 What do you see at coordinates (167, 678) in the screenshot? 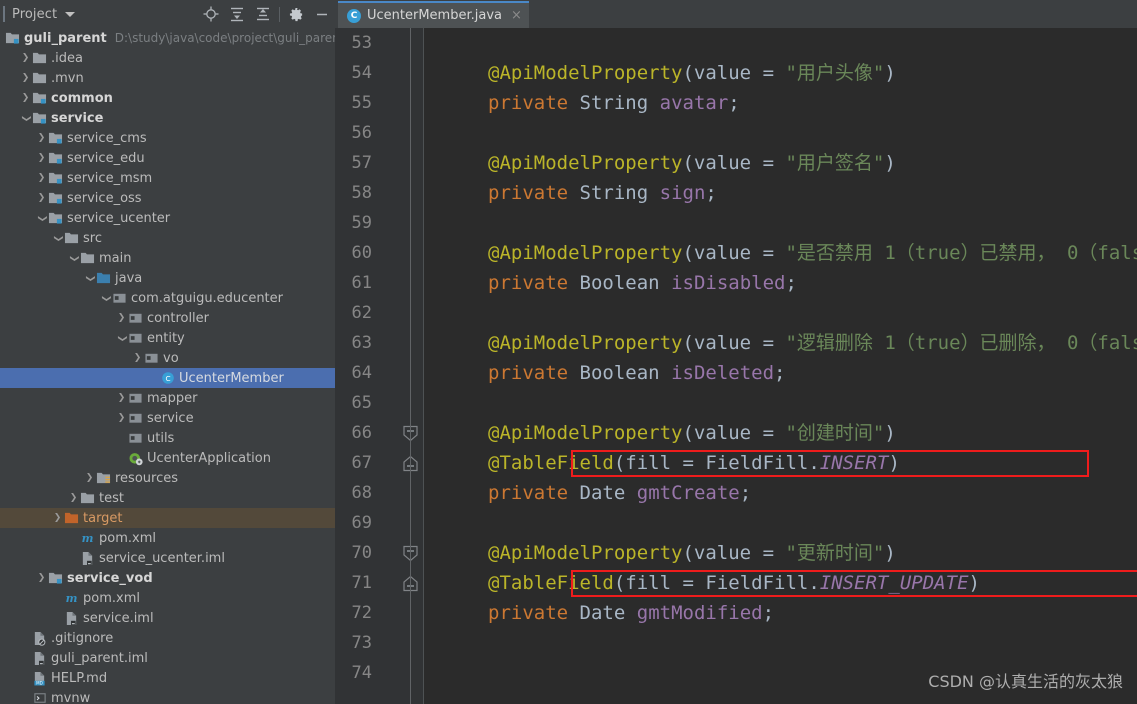
I see `tree-row-help-md: MD HELP.md` at bounding box center [167, 678].